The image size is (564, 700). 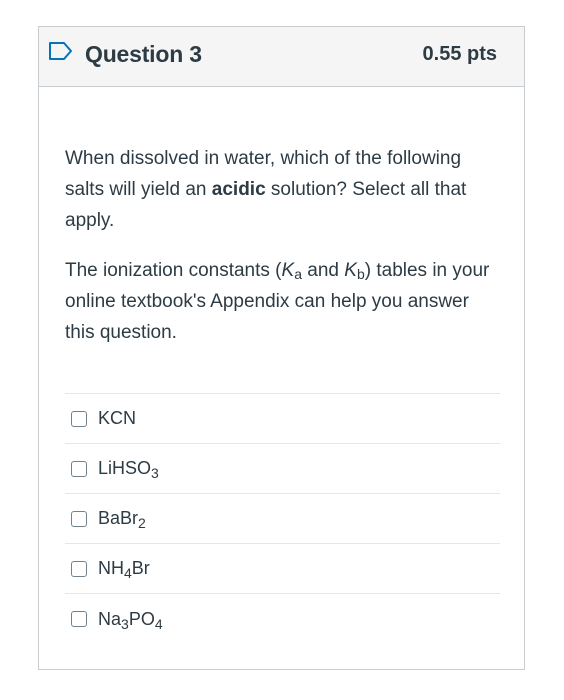 What do you see at coordinates (238, 189) in the screenshot?
I see `emphasis-acidic: acidic` at bounding box center [238, 189].